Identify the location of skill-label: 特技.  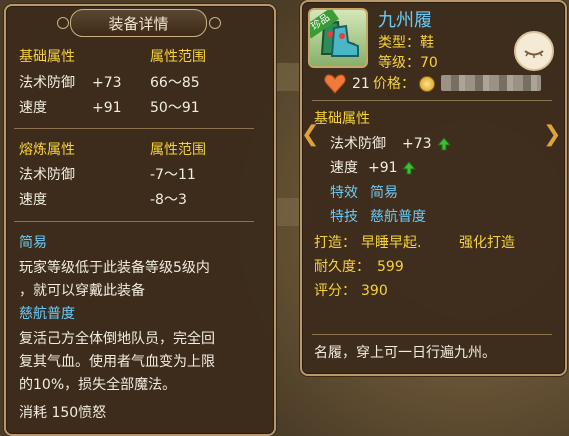
(344, 217).